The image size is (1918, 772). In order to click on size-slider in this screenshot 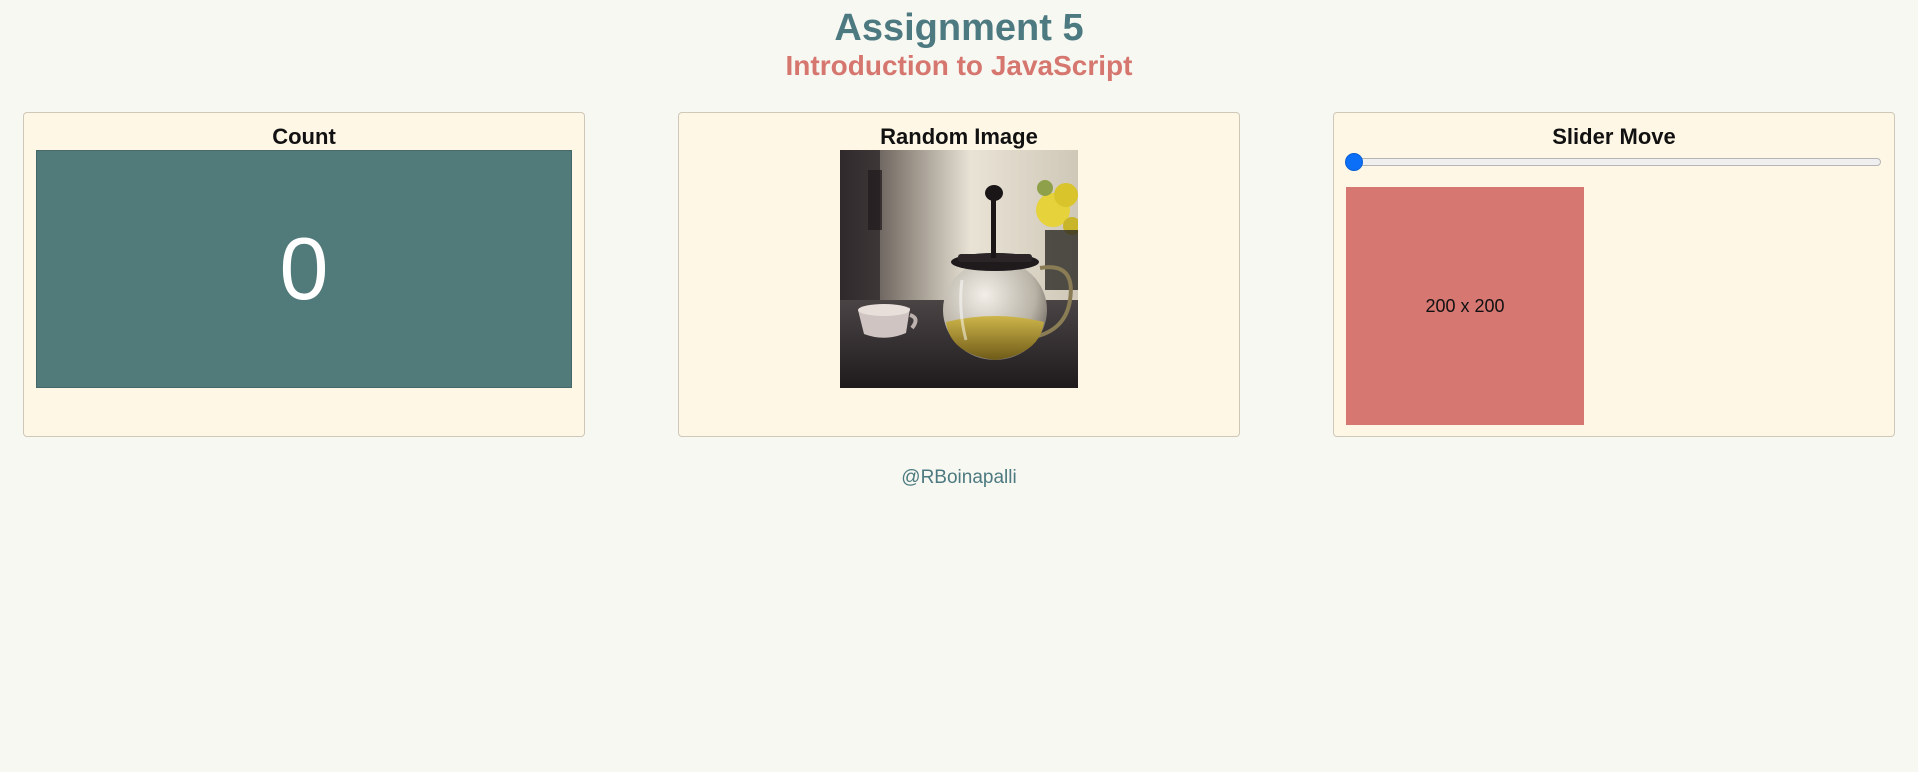, I will do `click(1613, 162)`.